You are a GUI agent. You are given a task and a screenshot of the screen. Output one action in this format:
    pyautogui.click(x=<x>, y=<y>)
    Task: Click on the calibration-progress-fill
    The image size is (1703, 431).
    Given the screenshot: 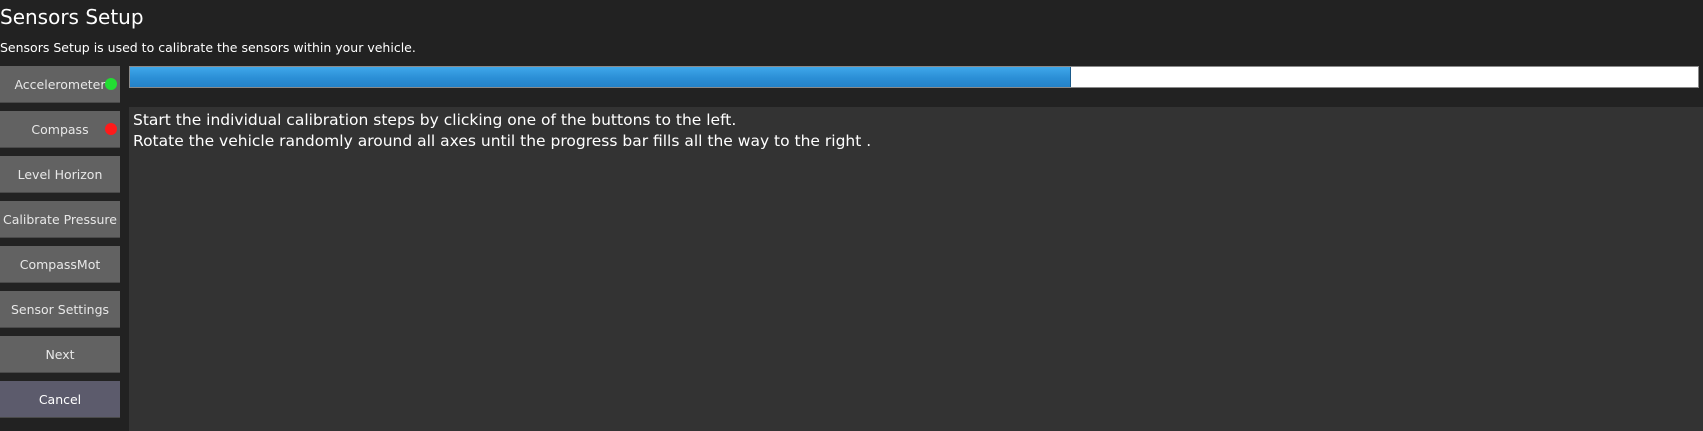 What is the action you would take?
    pyautogui.click(x=600, y=77)
    